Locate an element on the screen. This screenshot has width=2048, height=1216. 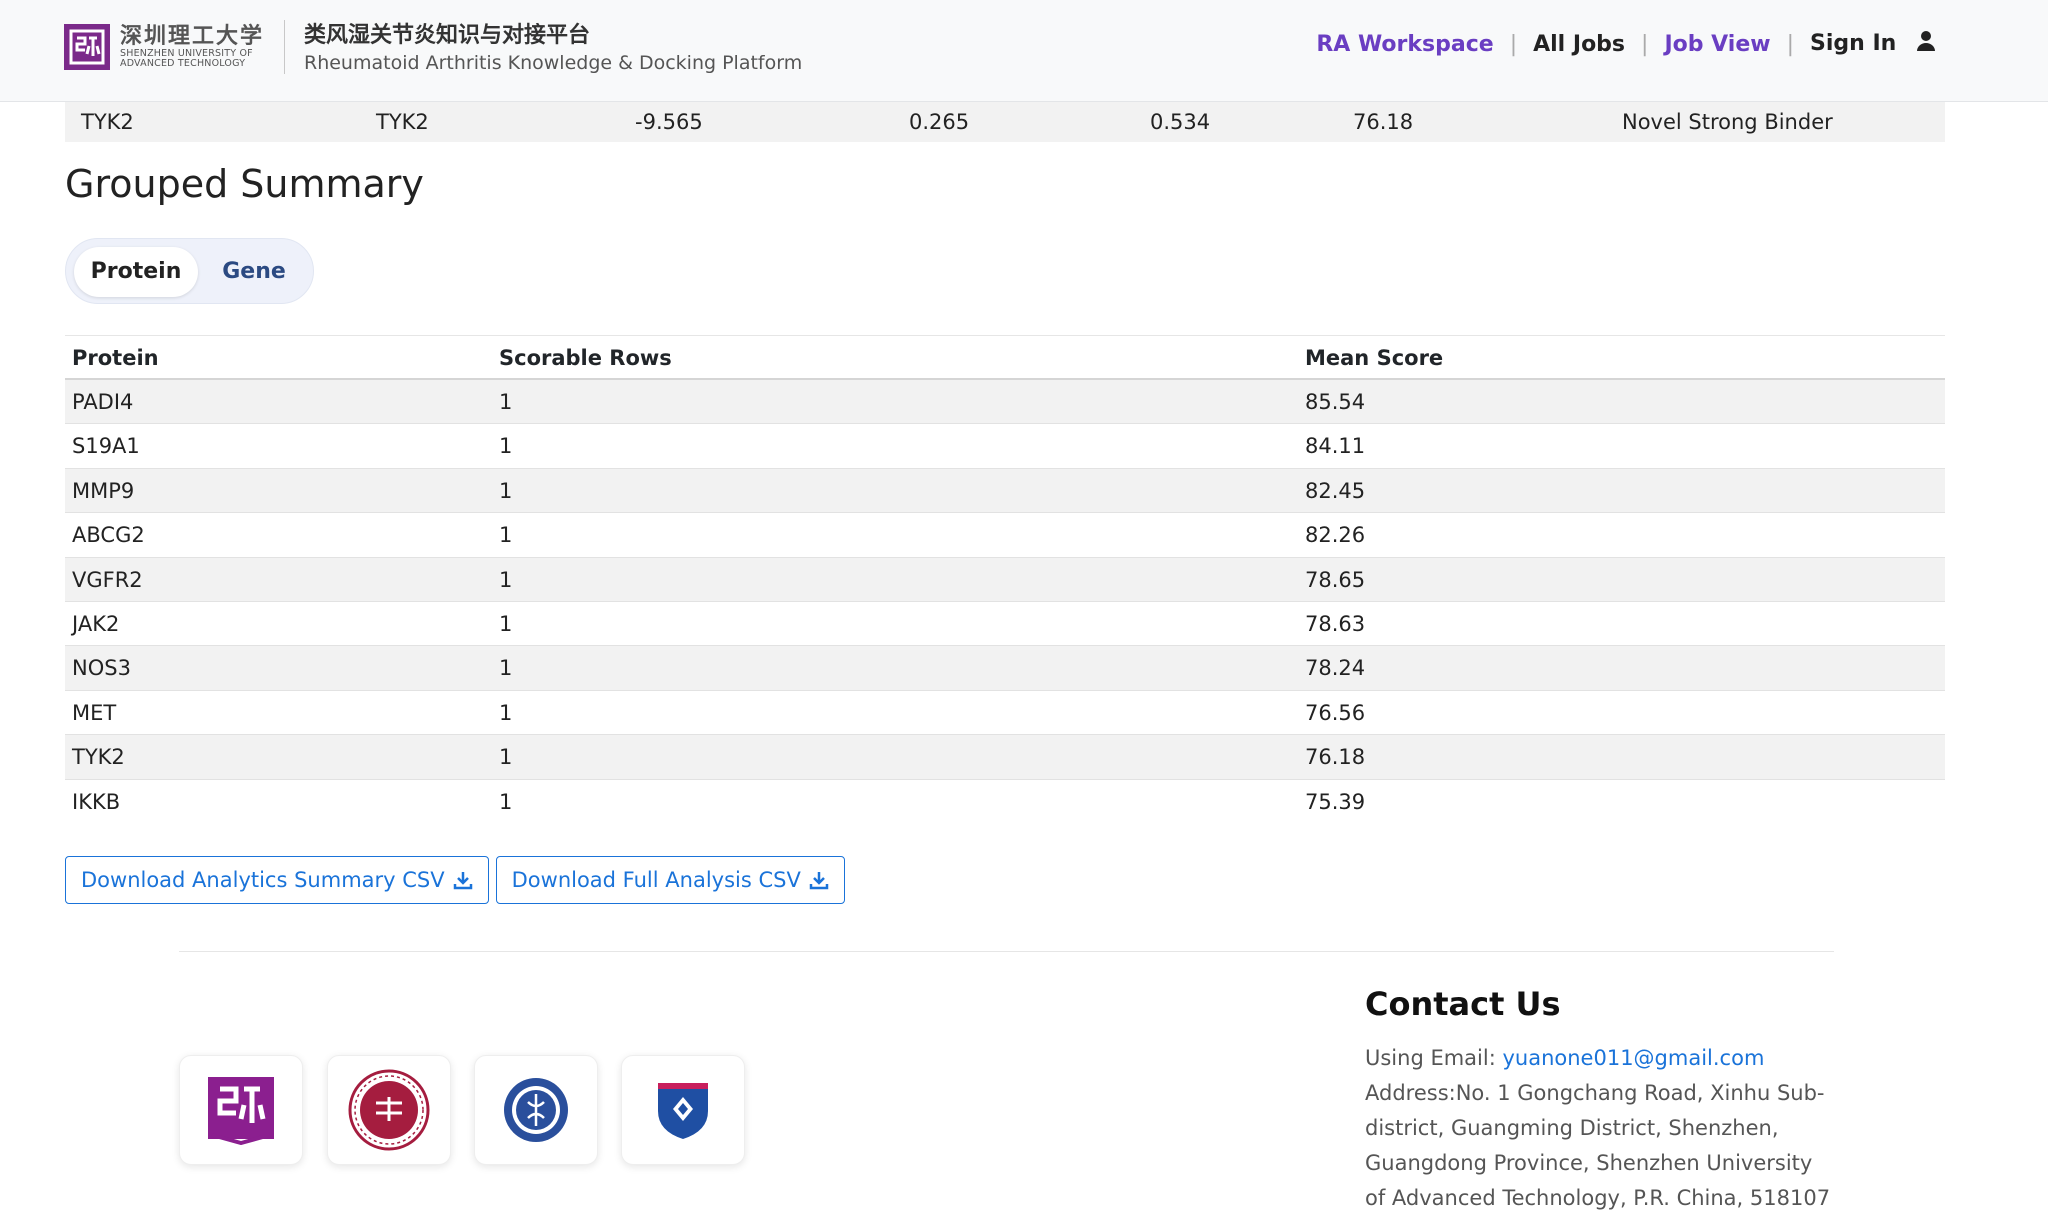
cell-protein: IKKB is located at coordinates (96, 801).